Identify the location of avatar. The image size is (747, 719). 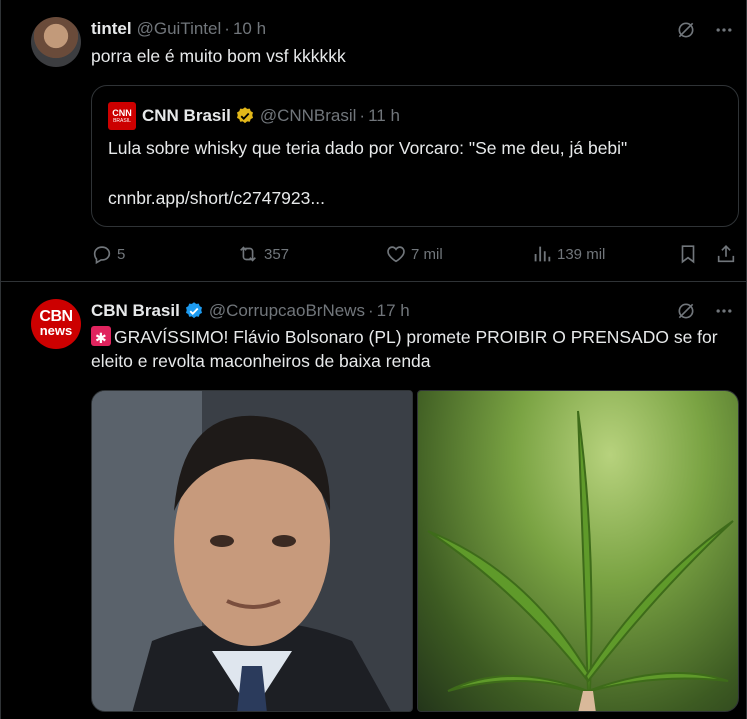
(56, 42).